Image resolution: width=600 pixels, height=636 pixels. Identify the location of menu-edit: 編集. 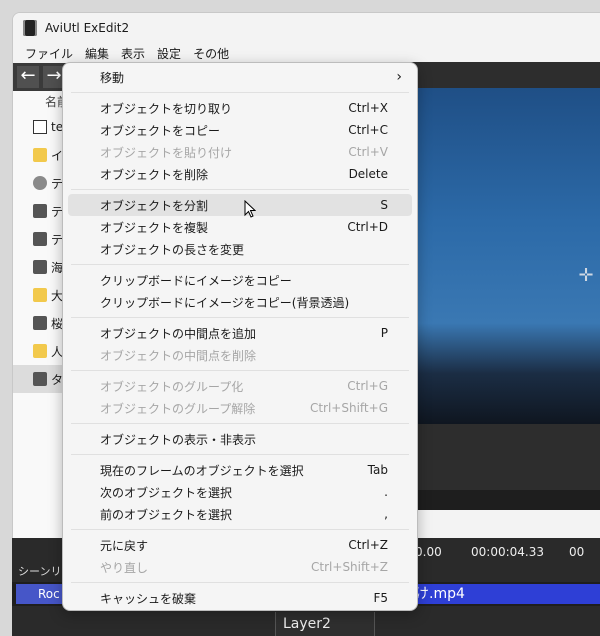
(97, 53).